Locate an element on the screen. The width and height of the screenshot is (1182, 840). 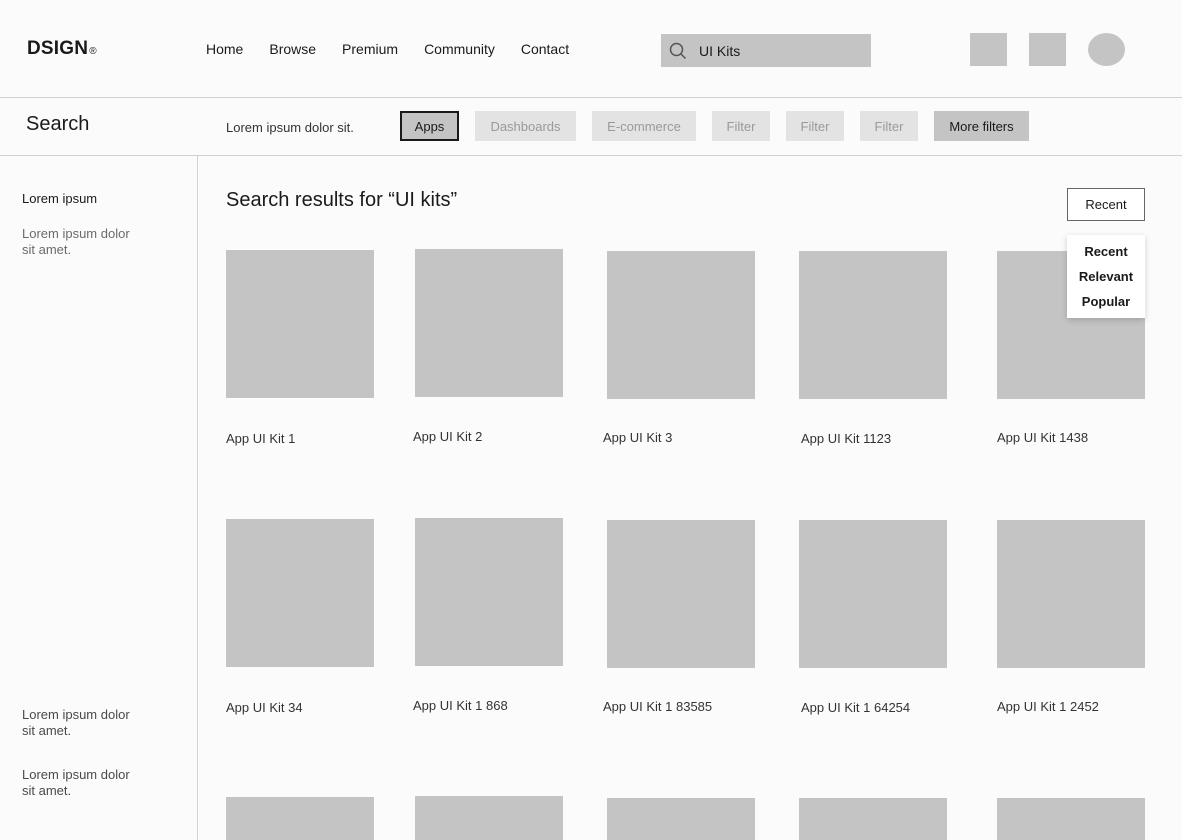
sort-option-popular: Popular is located at coordinates (1106, 306).